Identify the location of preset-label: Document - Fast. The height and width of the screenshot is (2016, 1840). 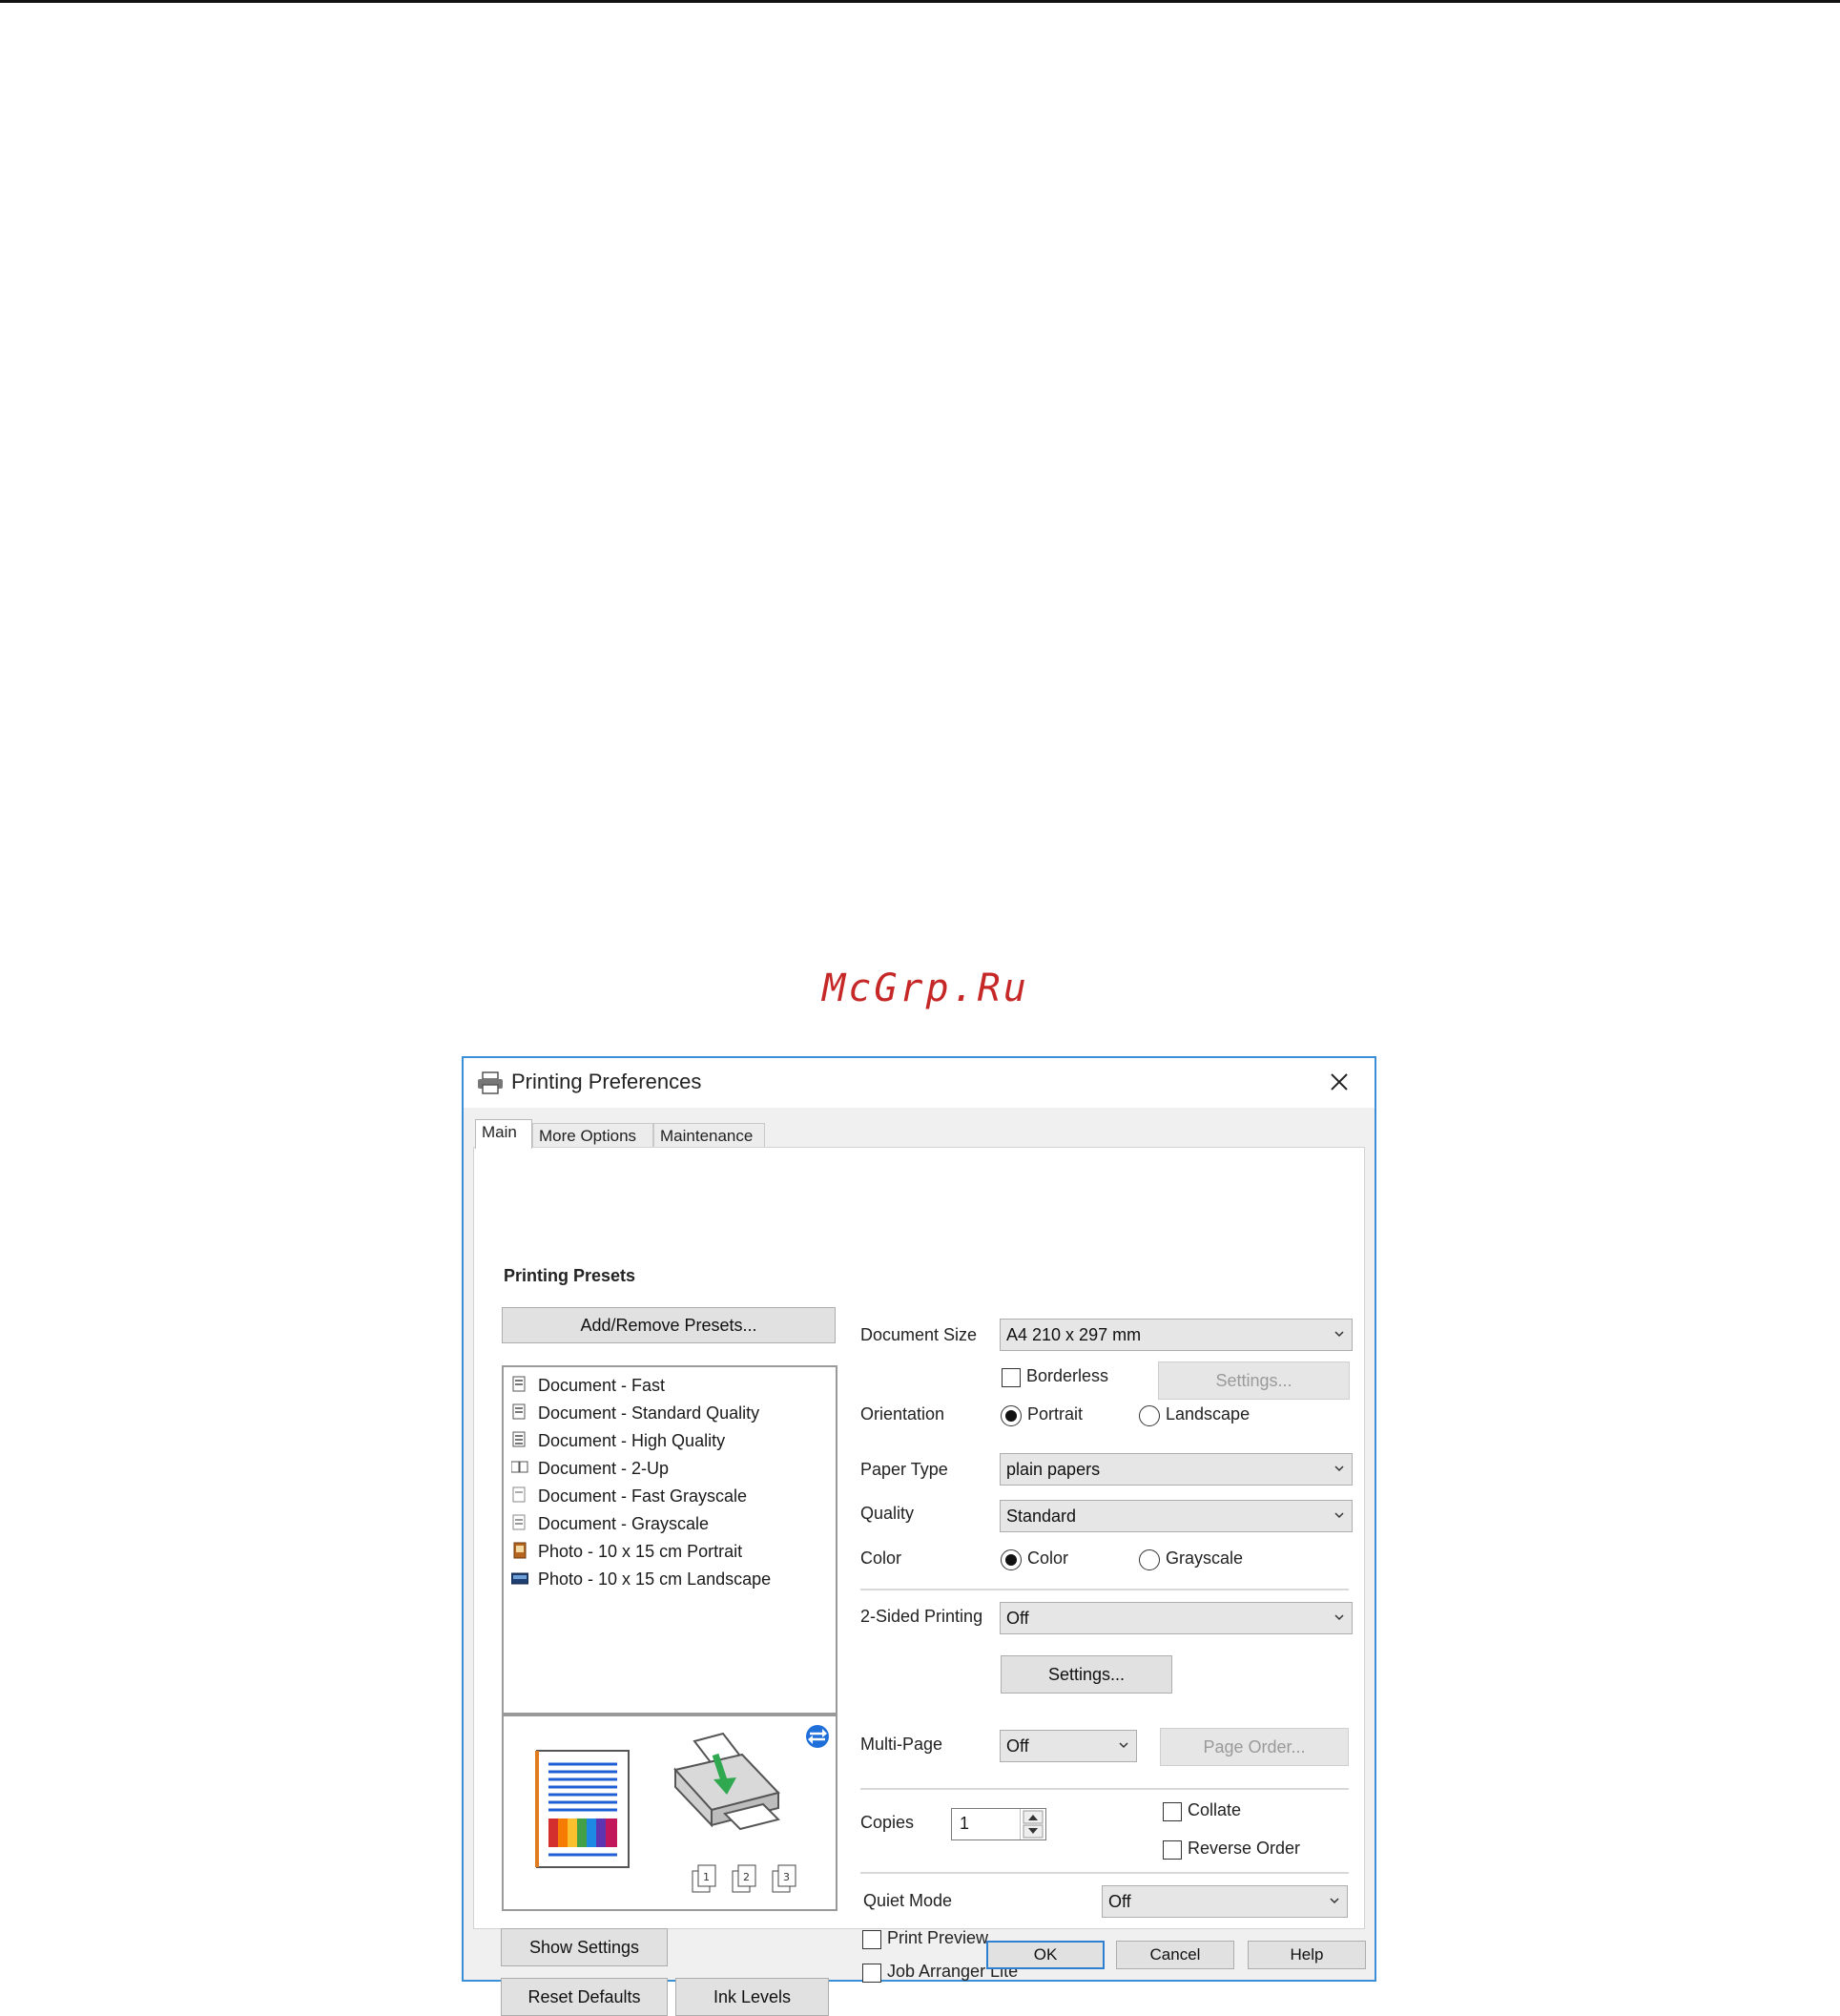
(602, 1385).